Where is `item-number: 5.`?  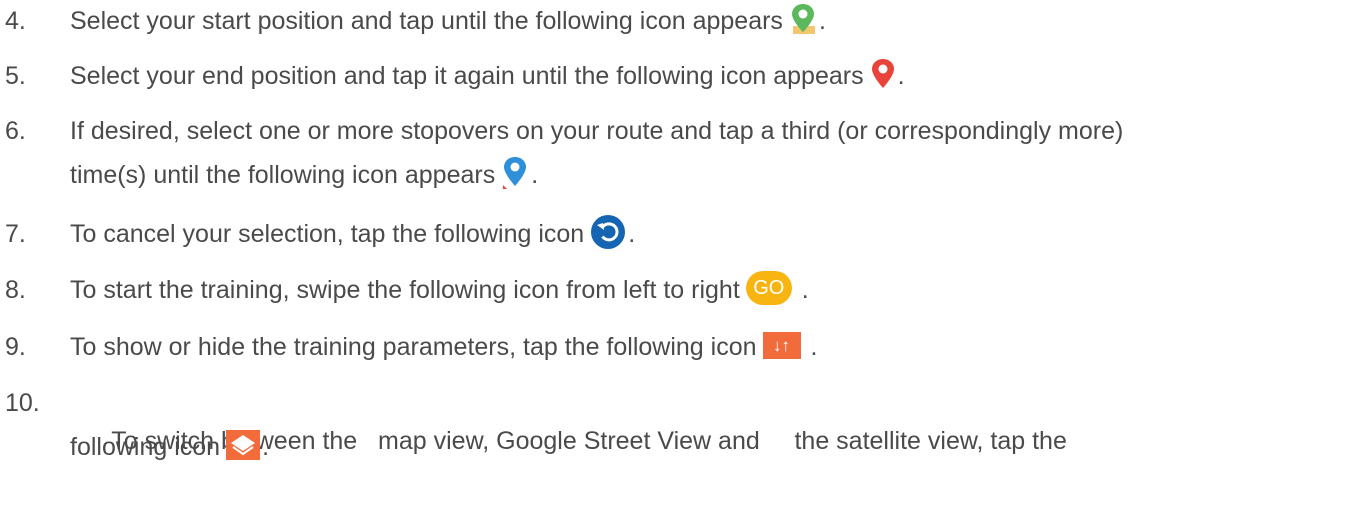 item-number: 5. is located at coordinates (15, 76).